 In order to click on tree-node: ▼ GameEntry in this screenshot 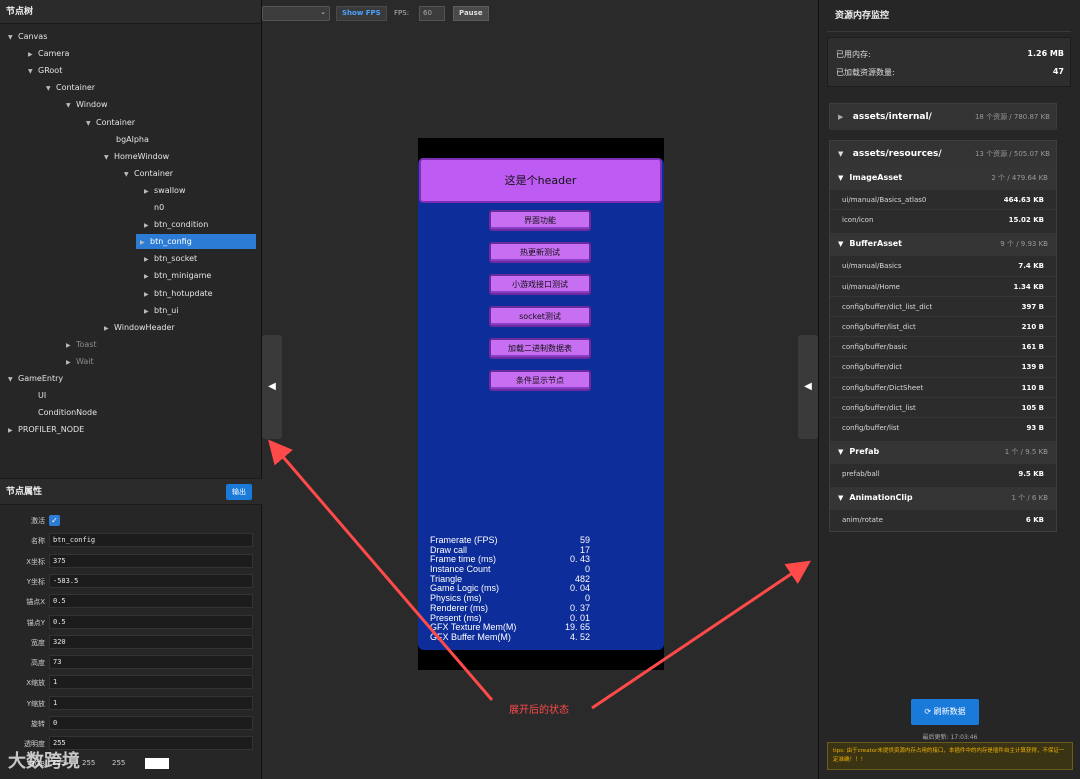, I will do `click(35, 378)`.